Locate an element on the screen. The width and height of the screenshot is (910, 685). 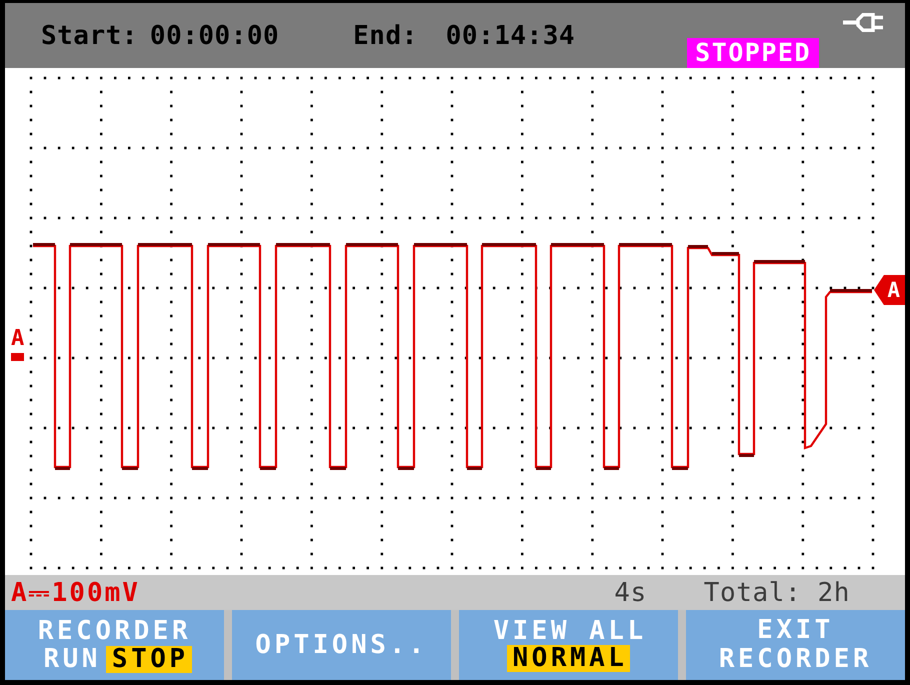
start-time: 00:00:00 is located at coordinates (215, 35).